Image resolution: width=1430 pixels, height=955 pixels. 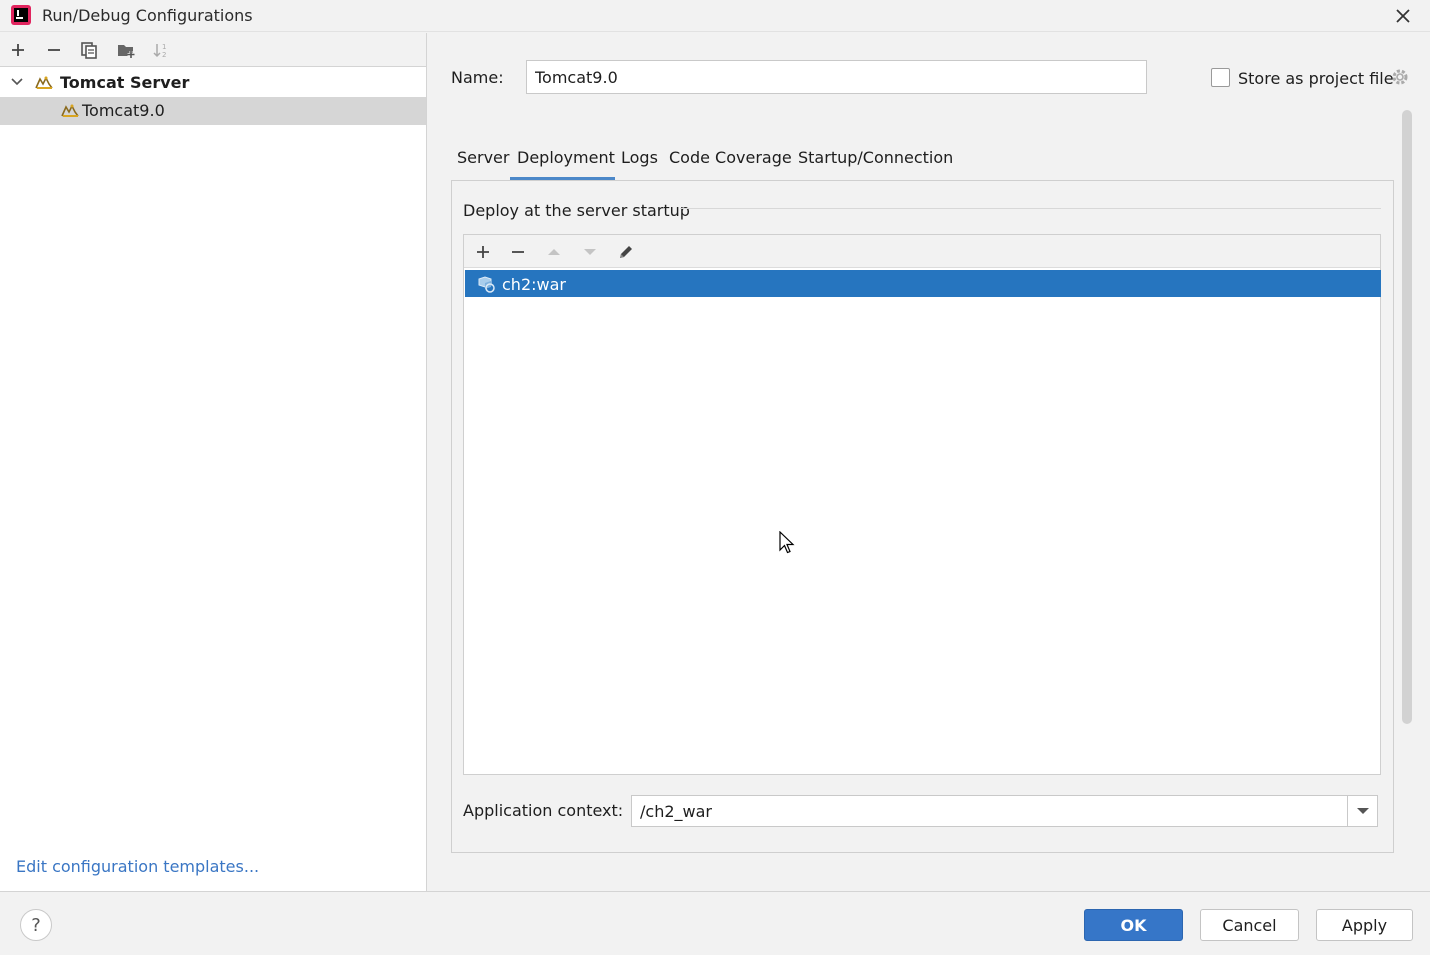 What do you see at coordinates (1220, 77) in the screenshot?
I see `store-as-project-file-checkbox` at bounding box center [1220, 77].